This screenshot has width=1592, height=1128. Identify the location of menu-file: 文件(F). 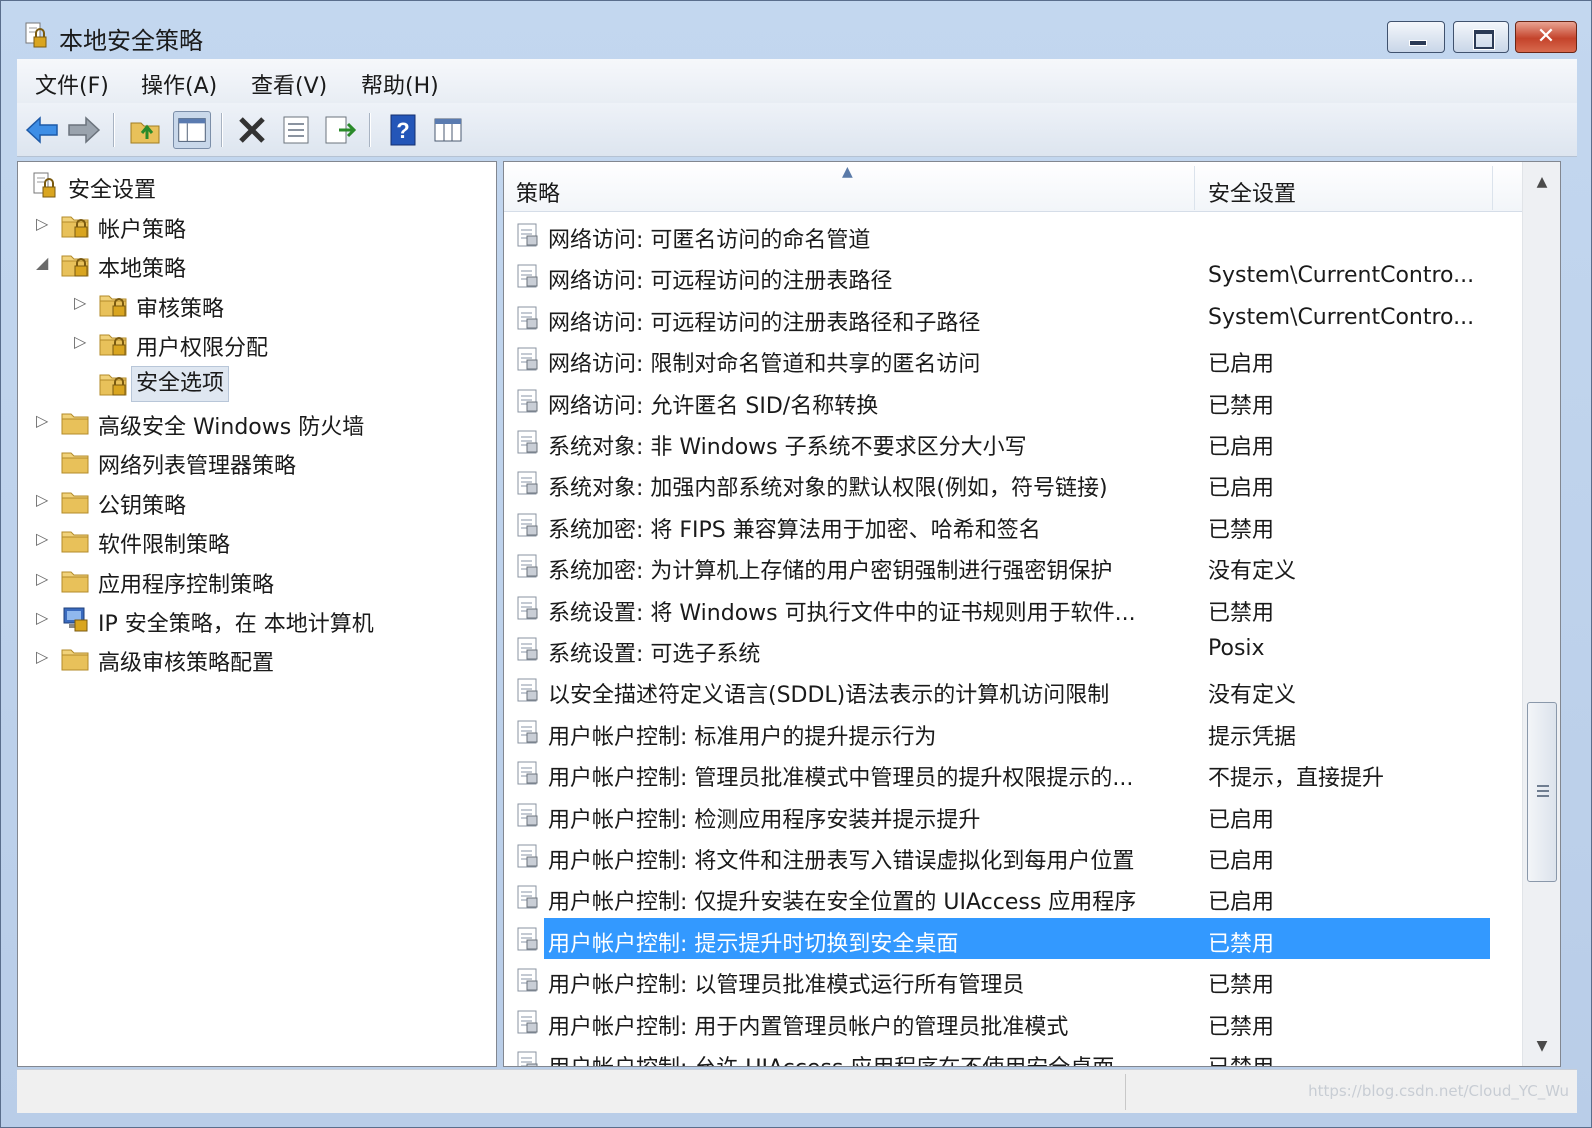
(72, 84).